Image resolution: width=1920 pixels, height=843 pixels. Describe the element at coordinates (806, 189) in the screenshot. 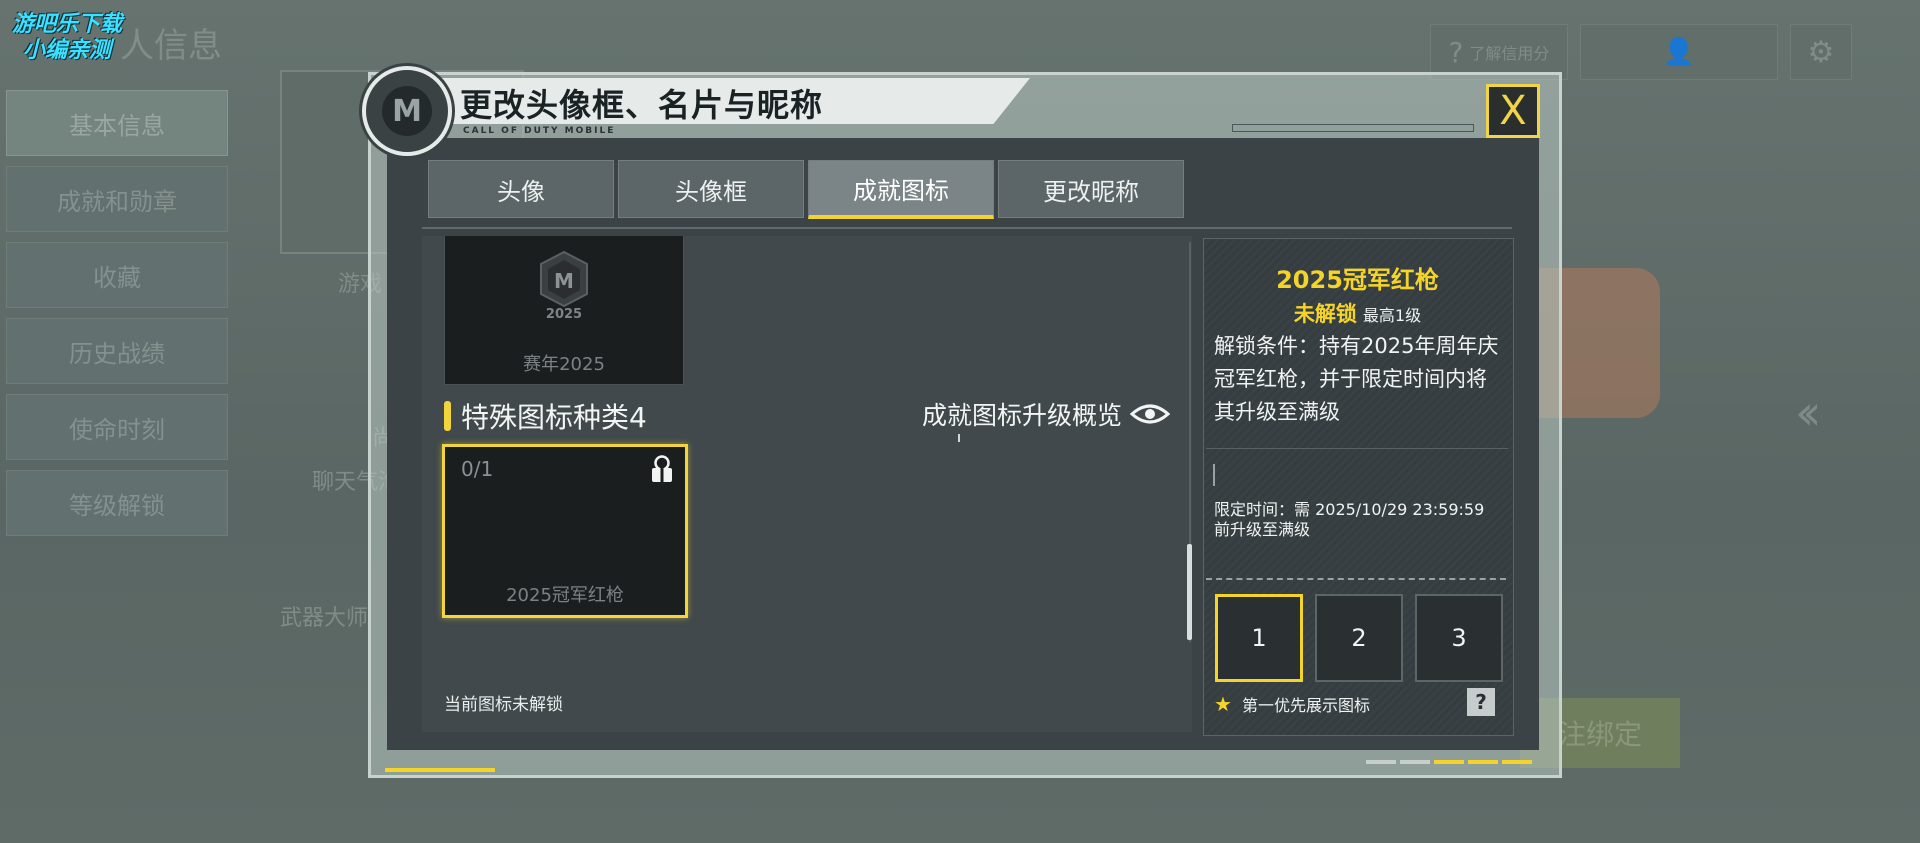

I see `tab-bar: 头像 头像框 成就图标 更改昵称` at that location.